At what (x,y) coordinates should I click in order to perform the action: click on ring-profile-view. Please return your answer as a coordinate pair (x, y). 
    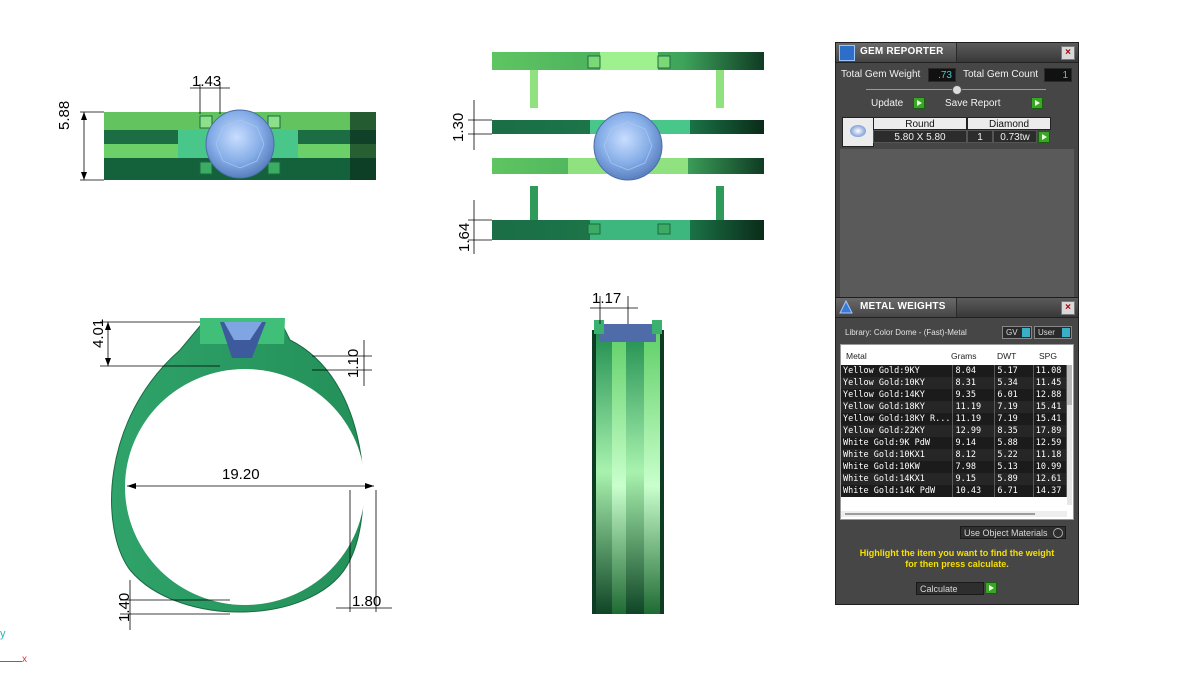
    Looking at the image, I should click on (627, 455).